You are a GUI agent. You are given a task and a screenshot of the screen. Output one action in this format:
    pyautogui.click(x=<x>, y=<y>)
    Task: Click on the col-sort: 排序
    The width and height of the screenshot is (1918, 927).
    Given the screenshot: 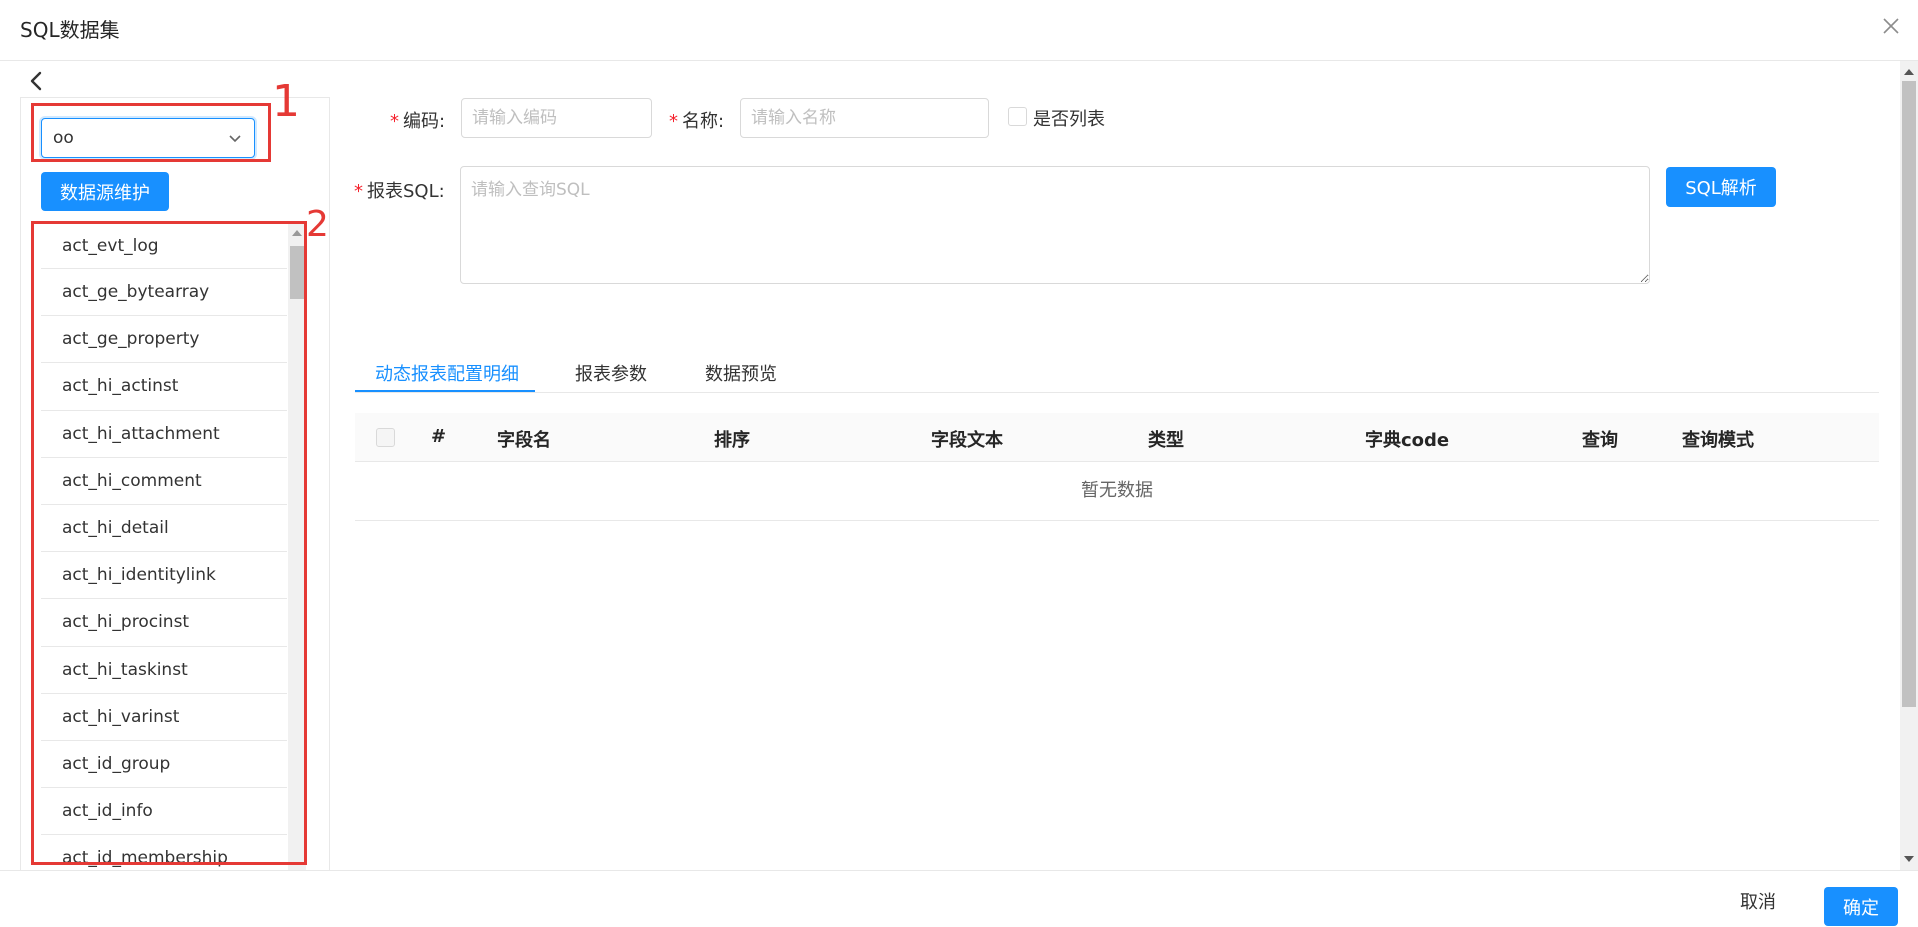 What is the action you would take?
    pyautogui.click(x=732, y=440)
    